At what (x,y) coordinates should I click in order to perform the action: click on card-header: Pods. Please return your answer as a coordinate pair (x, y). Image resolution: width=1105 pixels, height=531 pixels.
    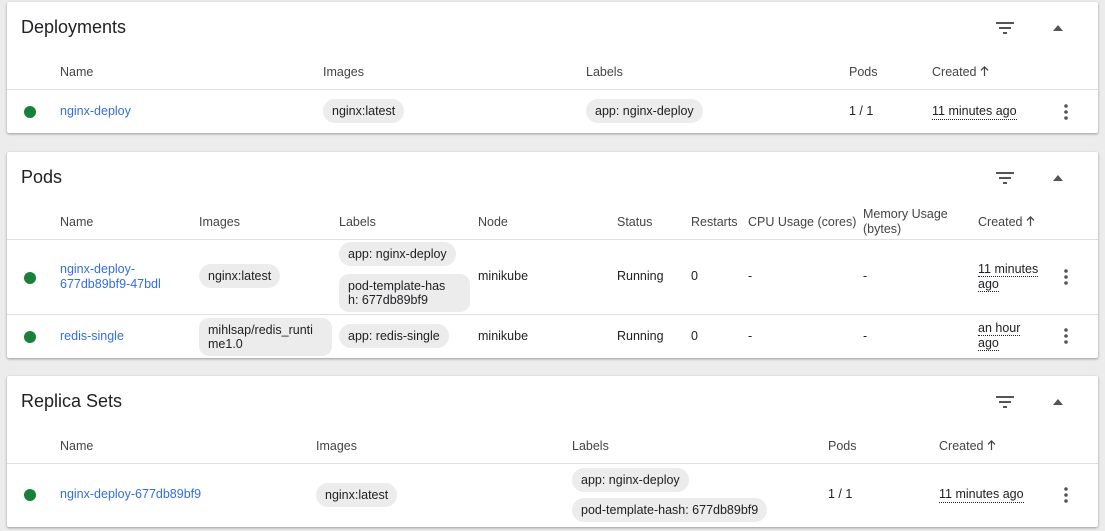
    Looking at the image, I should click on (552, 178).